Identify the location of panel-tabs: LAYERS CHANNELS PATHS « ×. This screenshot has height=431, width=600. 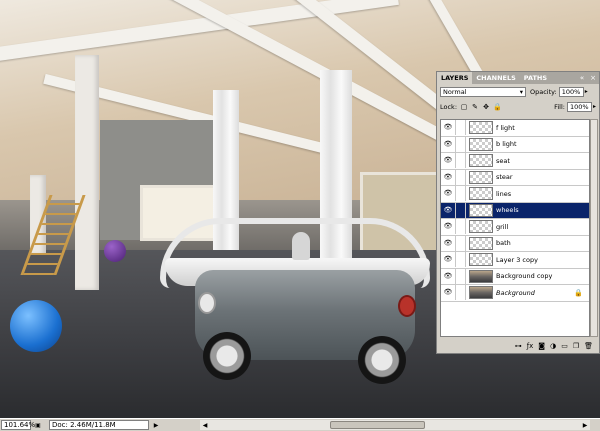
(518, 78).